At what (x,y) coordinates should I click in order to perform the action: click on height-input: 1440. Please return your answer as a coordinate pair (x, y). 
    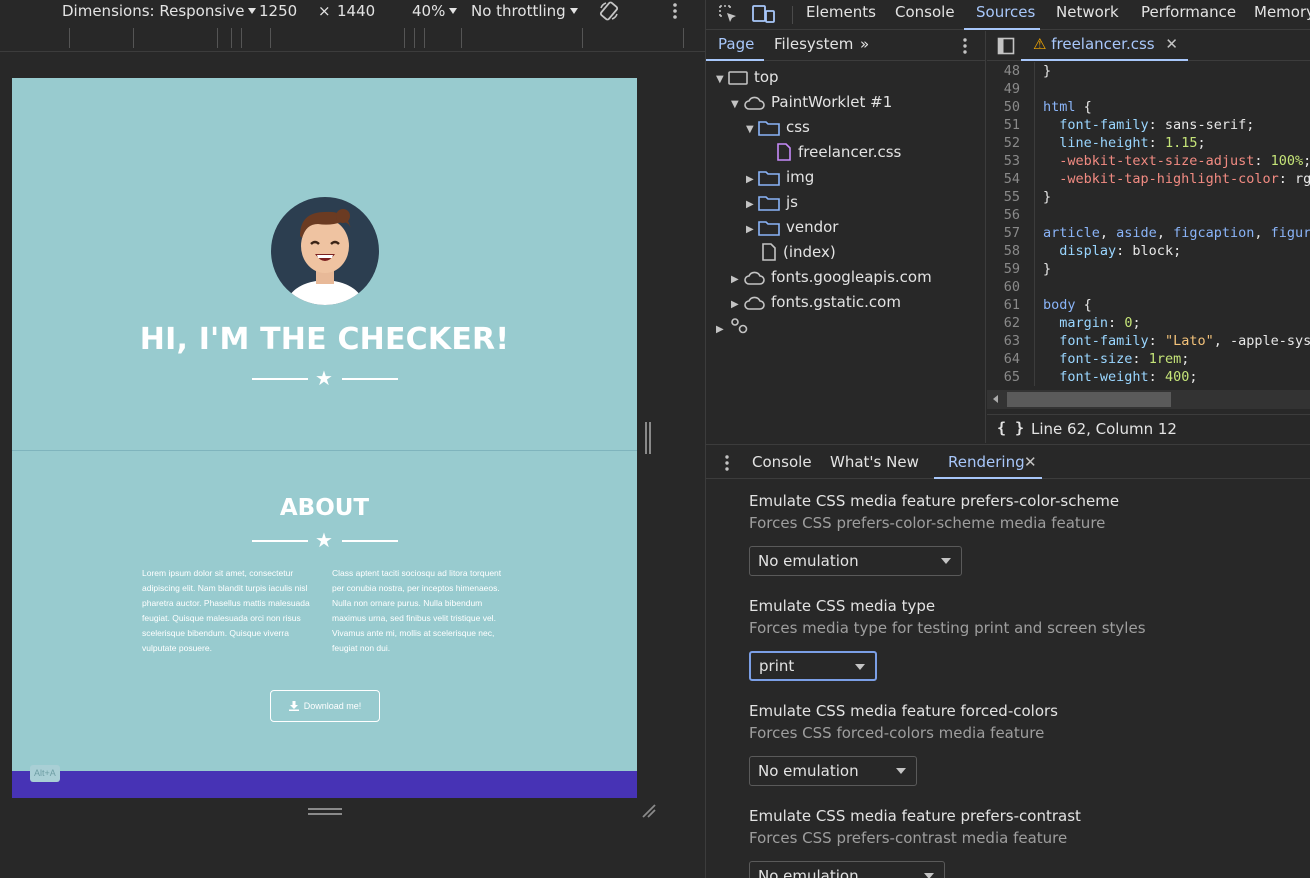
    Looking at the image, I should click on (356, 11).